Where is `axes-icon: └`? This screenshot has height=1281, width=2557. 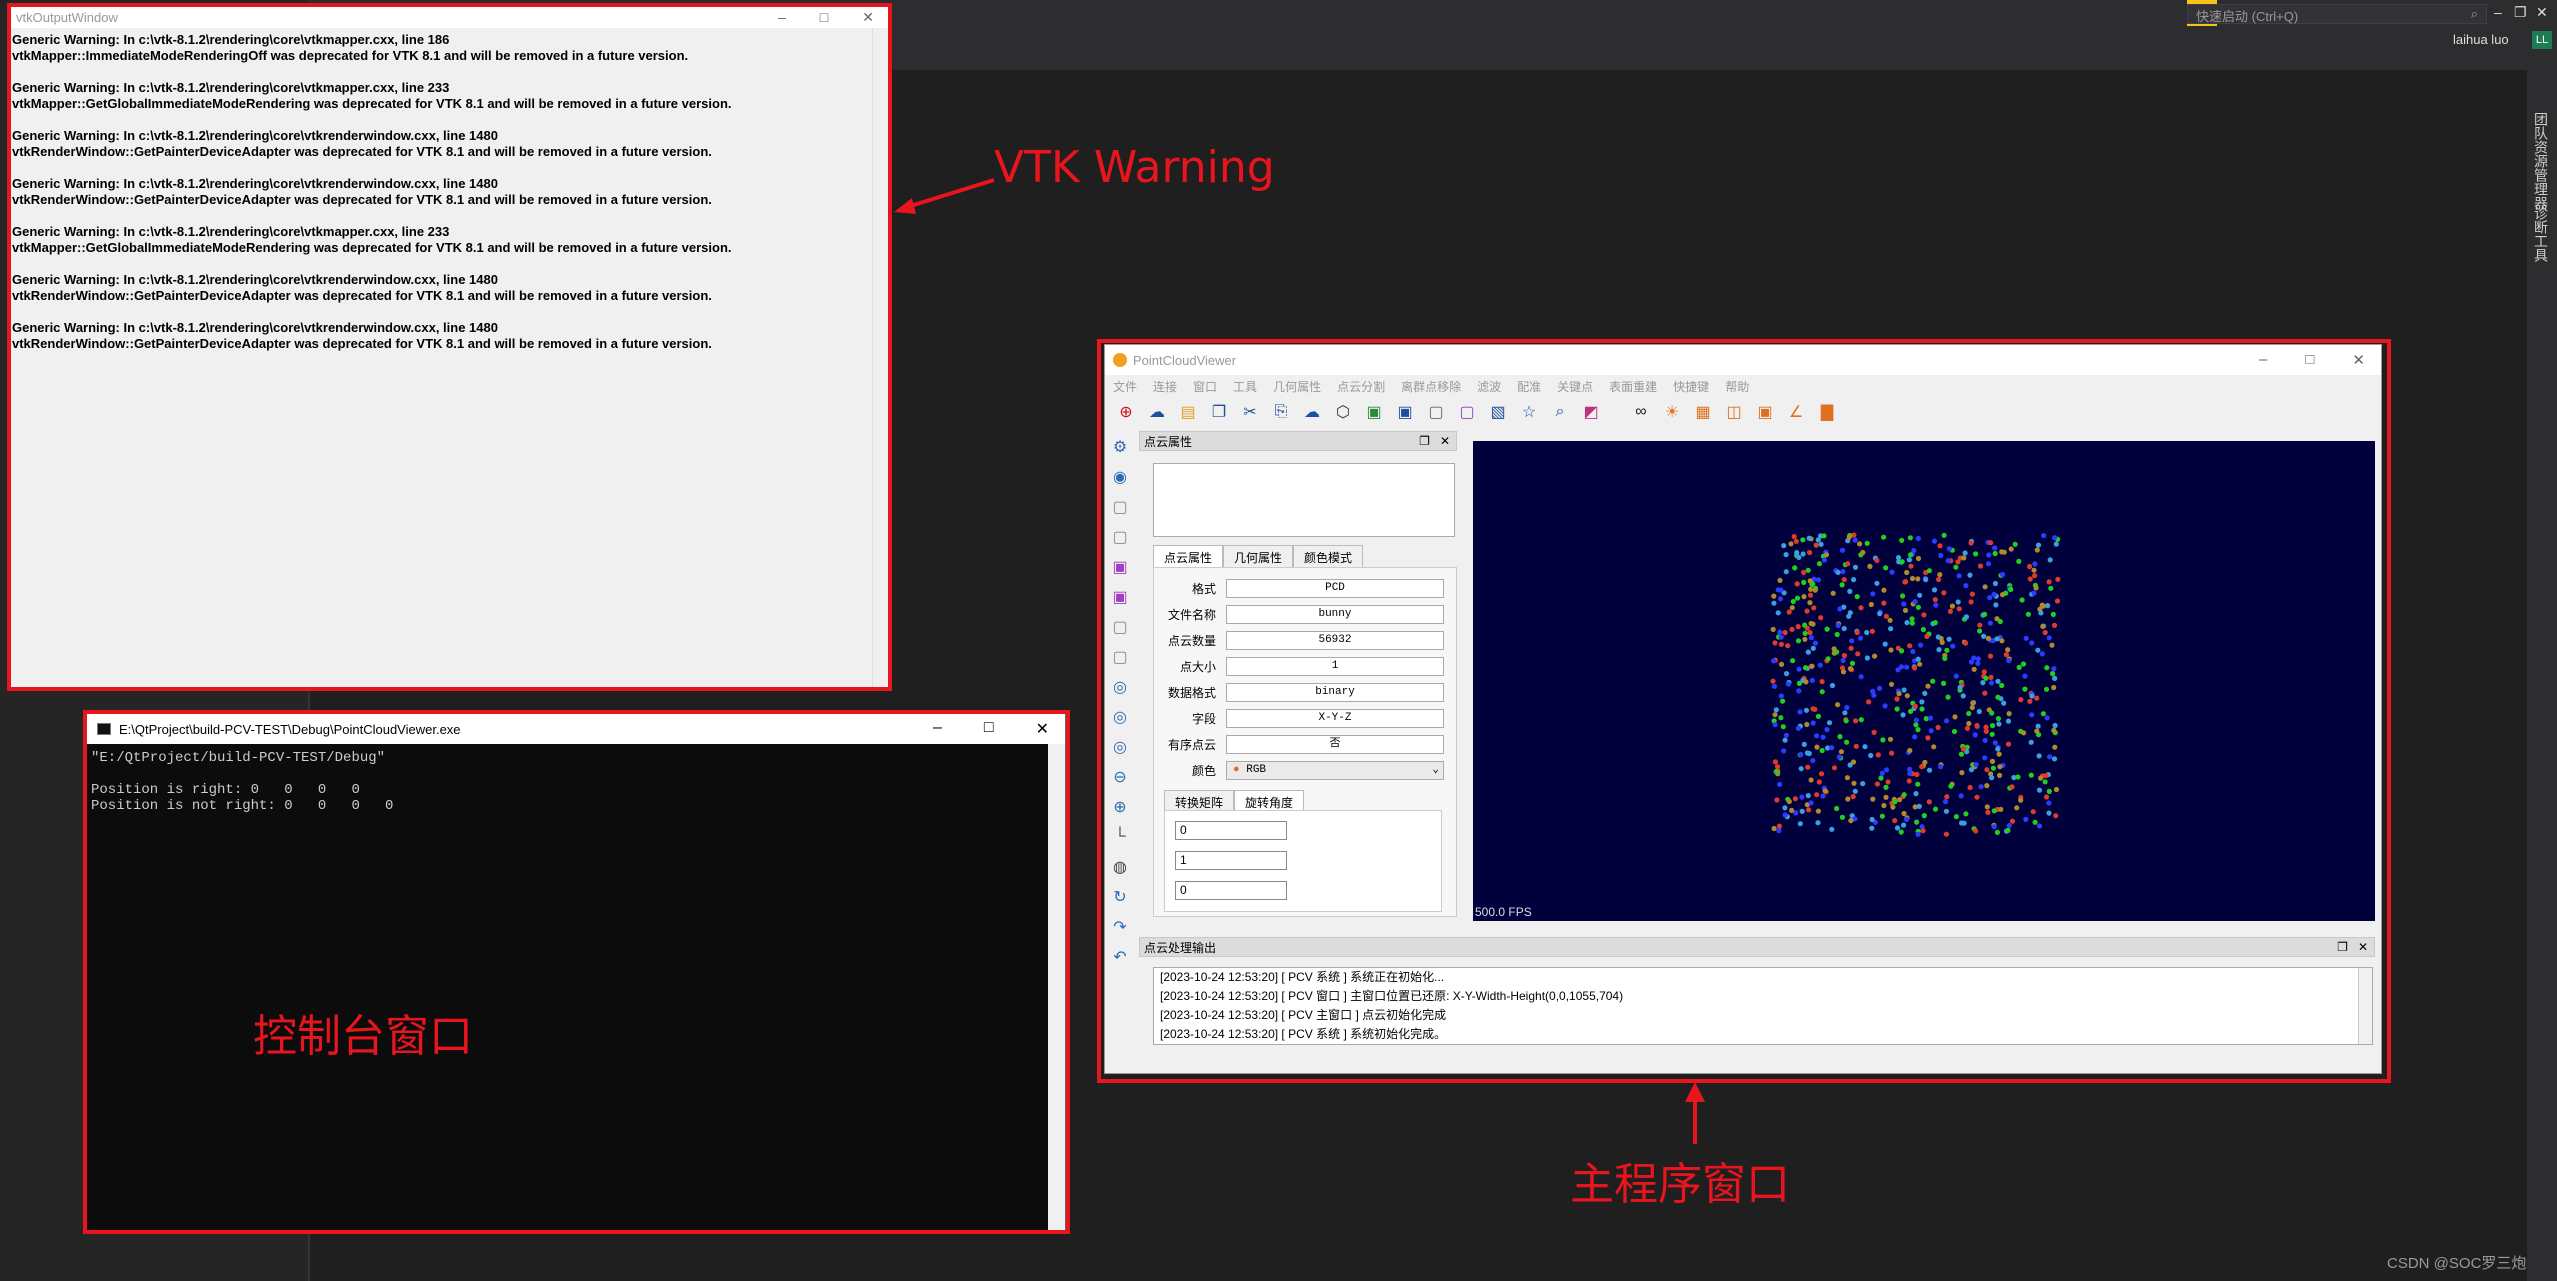 axes-icon: └ is located at coordinates (1120, 837).